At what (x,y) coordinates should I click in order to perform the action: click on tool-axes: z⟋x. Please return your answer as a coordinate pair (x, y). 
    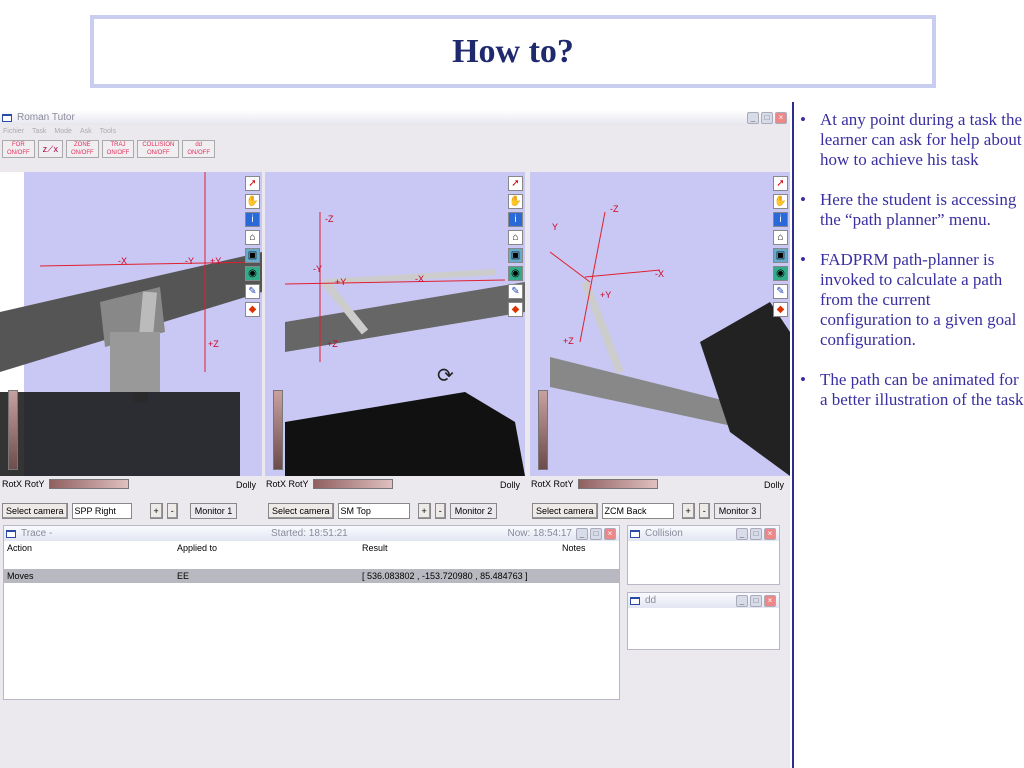
    Looking at the image, I should click on (50, 149).